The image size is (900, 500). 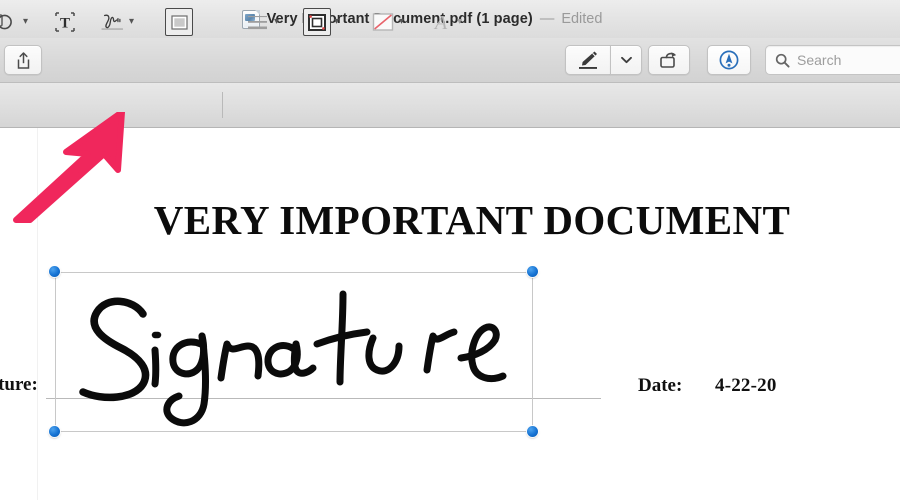 What do you see at coordinates (532, 271) in the screenshot?
I see `resize-handle-top-right` at bounding box center [532, 271].